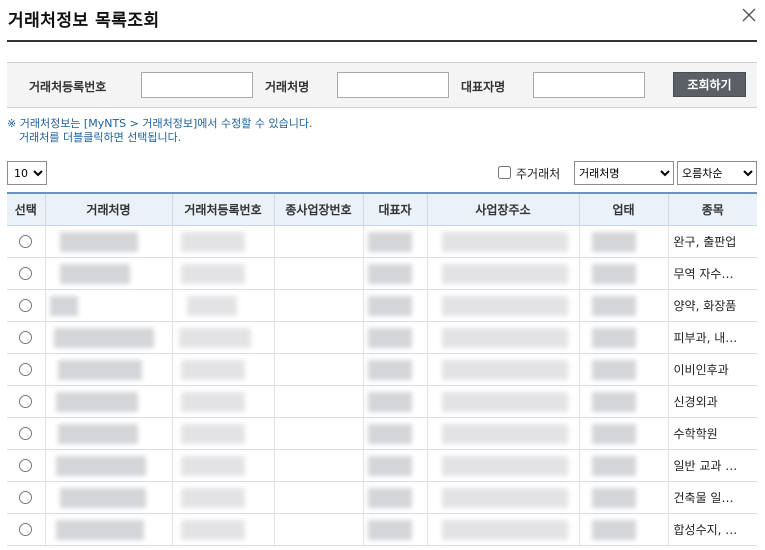  Describe the element at coordinates (319, 209) in the screenshot. I see `col-header-branch-no: 종사업장번호` at that location.